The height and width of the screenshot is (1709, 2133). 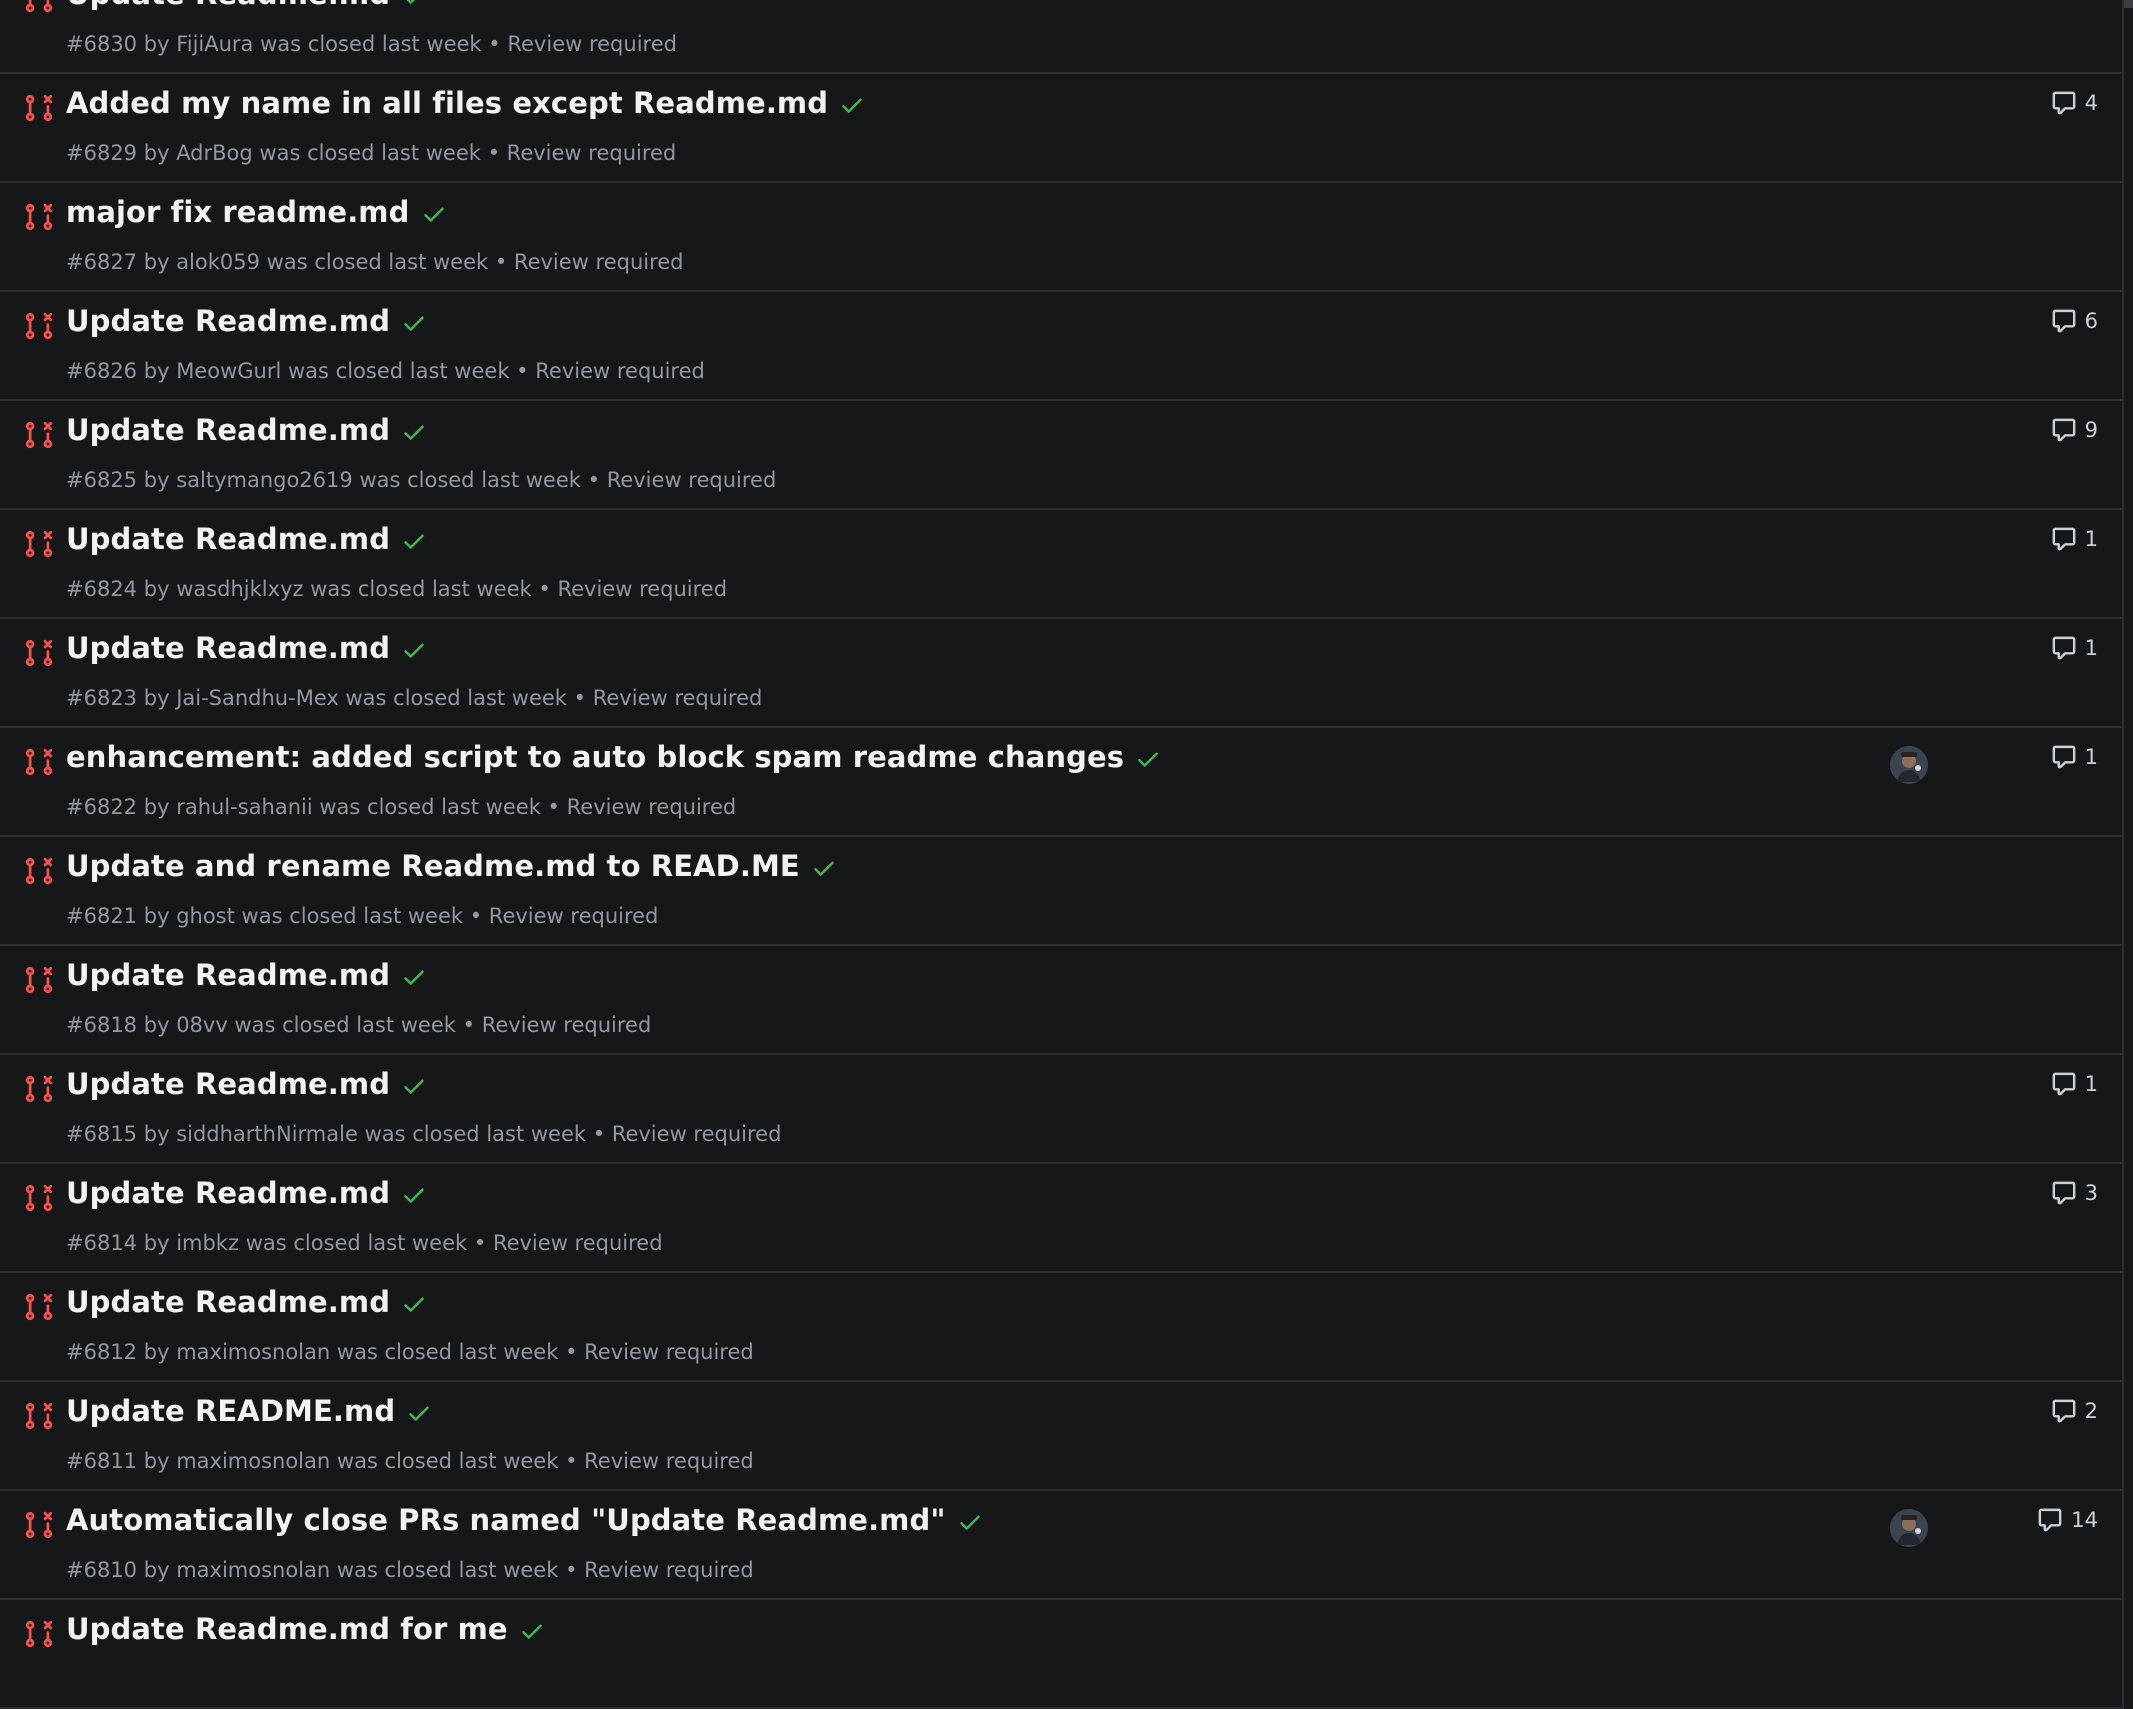 I want to click on author-link: FijiAura, so click(x=214, y=44).